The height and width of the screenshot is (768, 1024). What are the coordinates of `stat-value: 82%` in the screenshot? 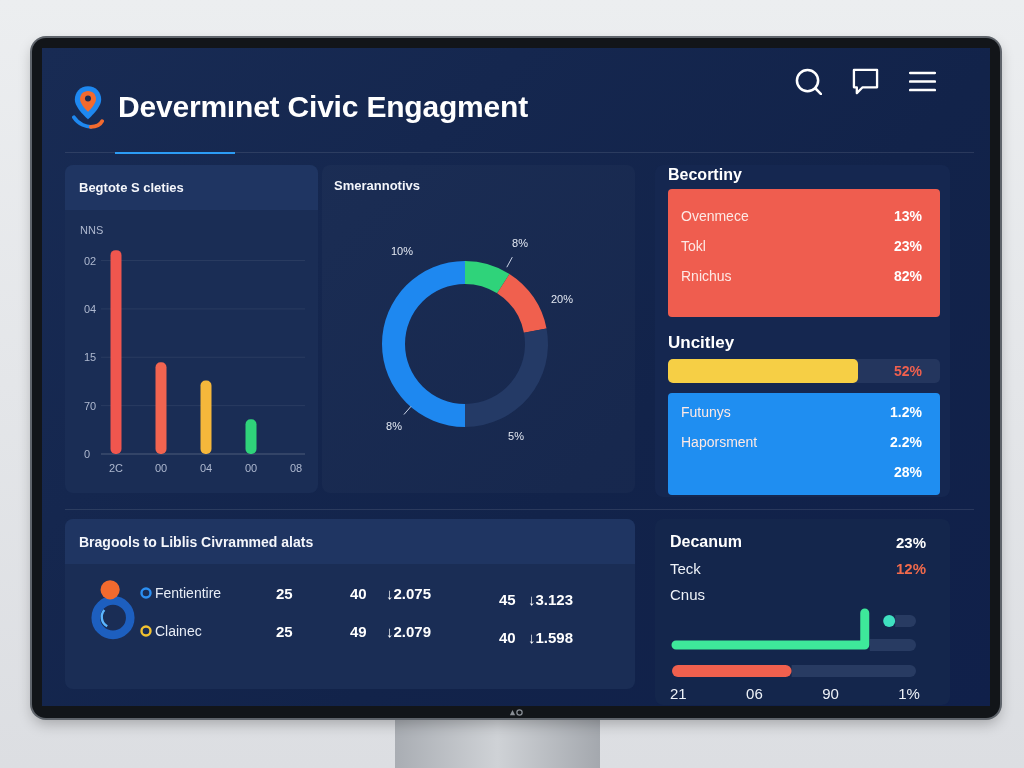 It's located at (907, 276).